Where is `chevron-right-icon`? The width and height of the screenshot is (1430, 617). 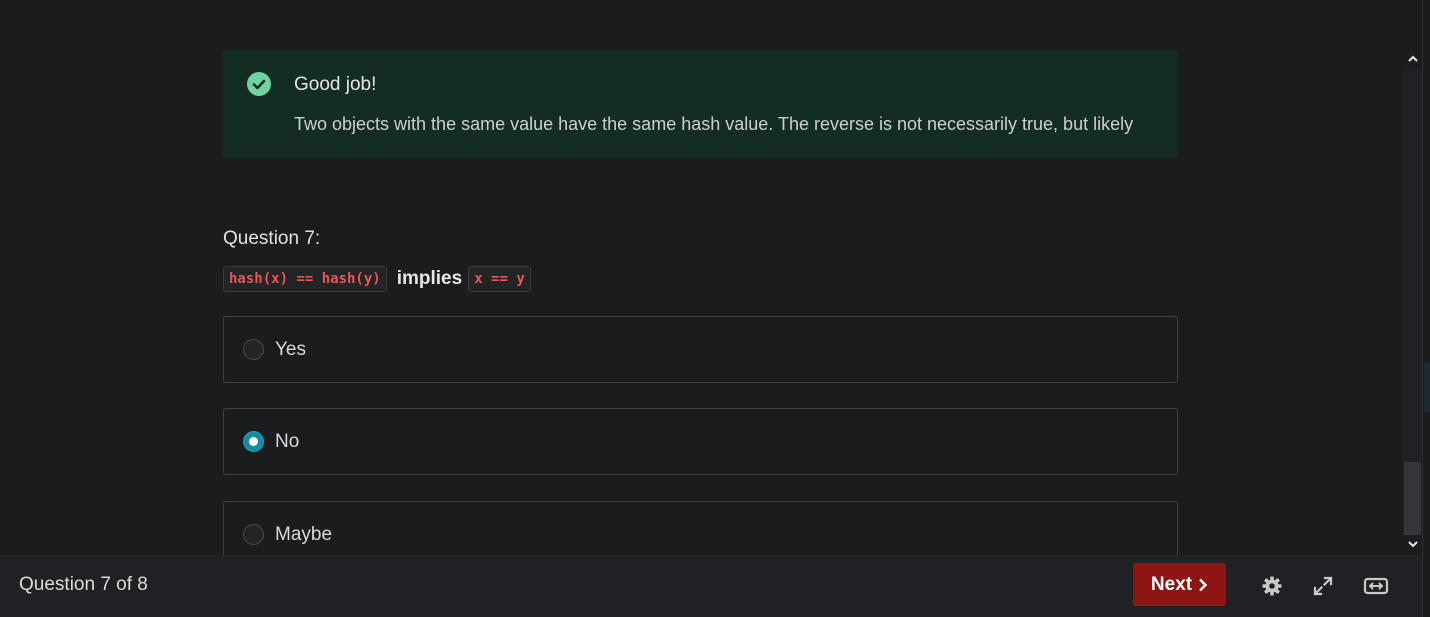 chevron-right-icon is located at coordinates (1203, 584).